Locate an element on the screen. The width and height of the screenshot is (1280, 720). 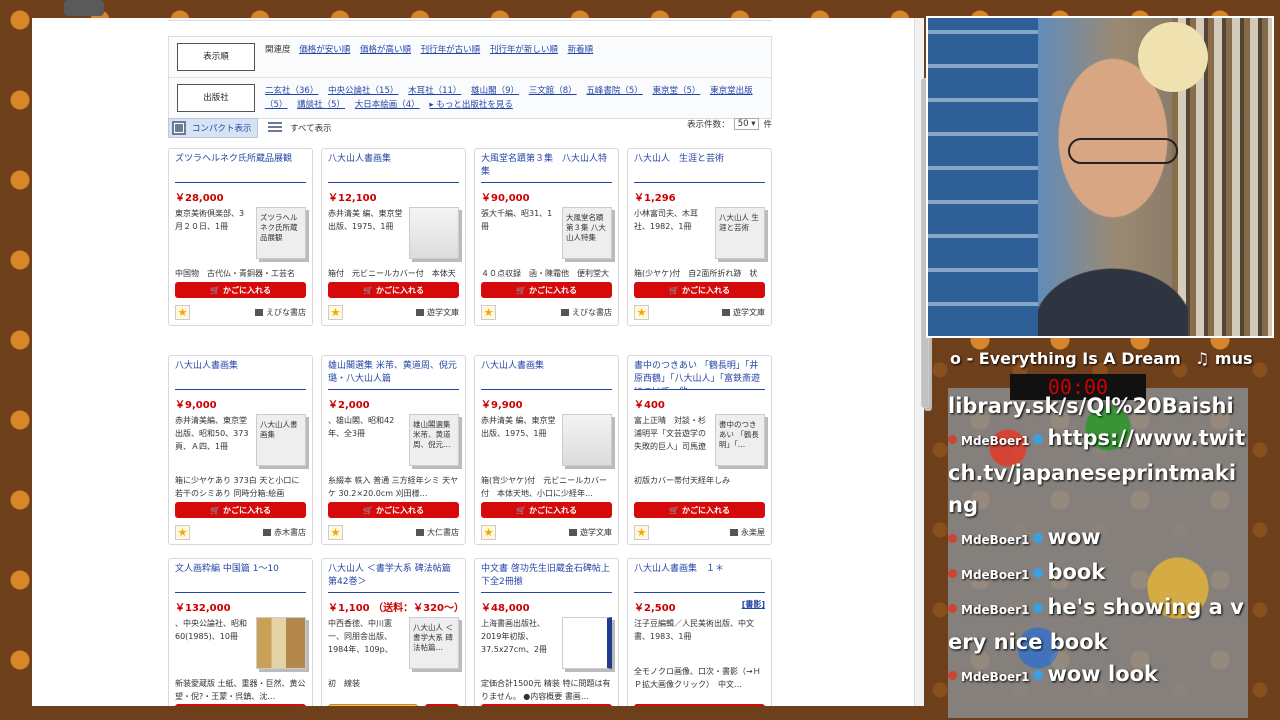
sort-newest: 新着順 is located at coordinates (581, 50).